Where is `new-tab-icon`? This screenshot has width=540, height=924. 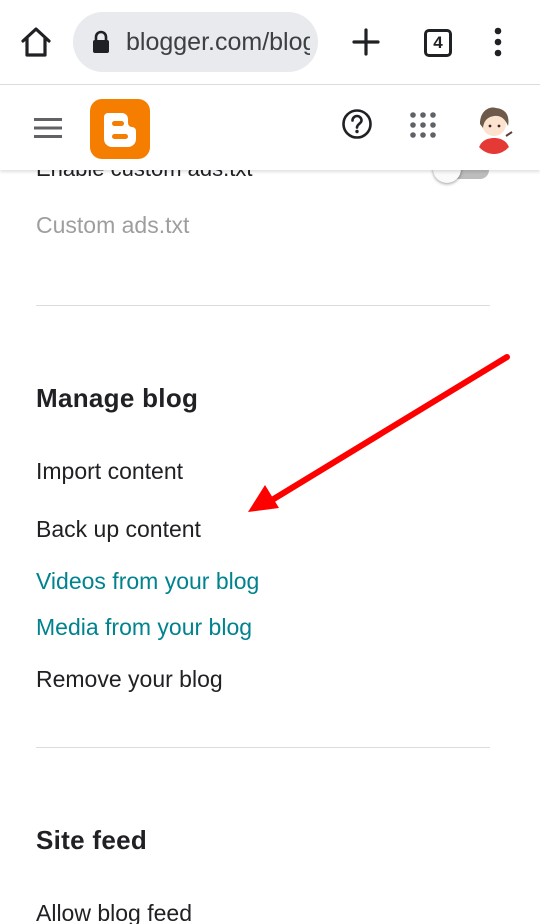 new-tab-icon is located at coordinates (366, 42).